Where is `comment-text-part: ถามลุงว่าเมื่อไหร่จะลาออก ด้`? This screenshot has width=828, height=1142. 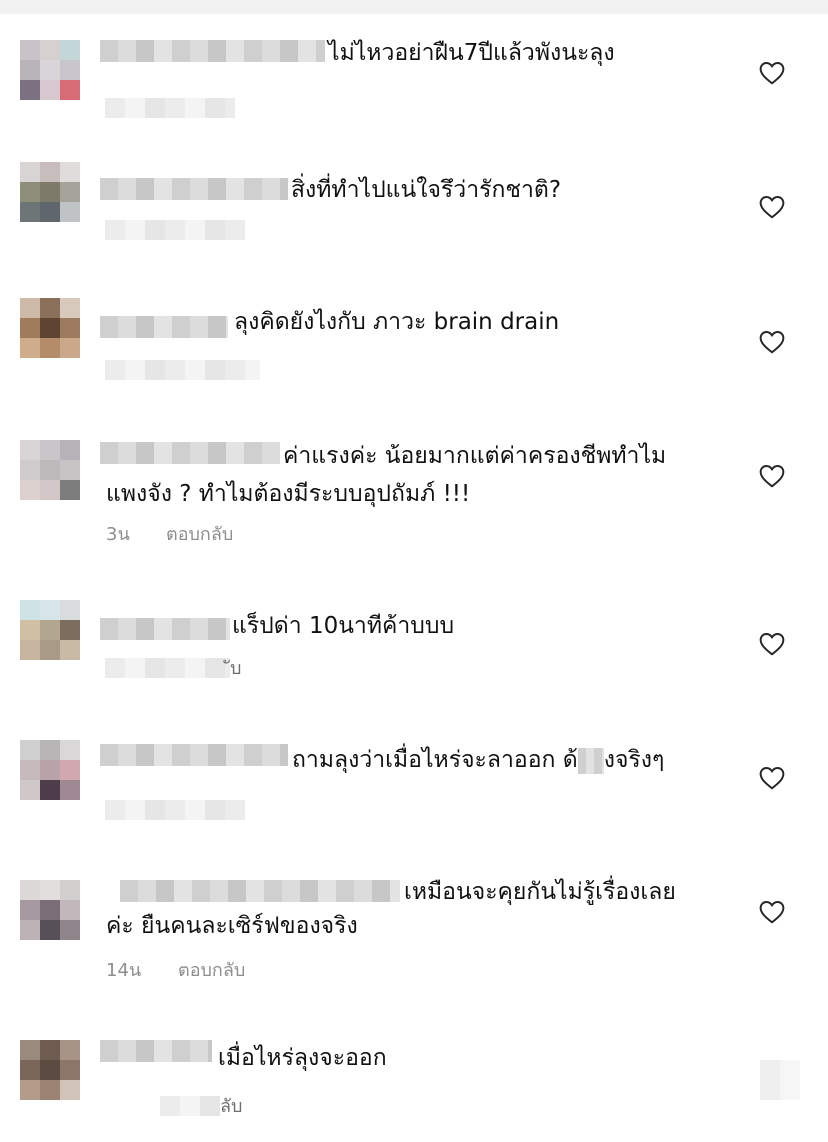
comment-text-part: ถามลุงว่าเมื่อไหร่จะลาออก ด้ is located at coordinates (435, 760).